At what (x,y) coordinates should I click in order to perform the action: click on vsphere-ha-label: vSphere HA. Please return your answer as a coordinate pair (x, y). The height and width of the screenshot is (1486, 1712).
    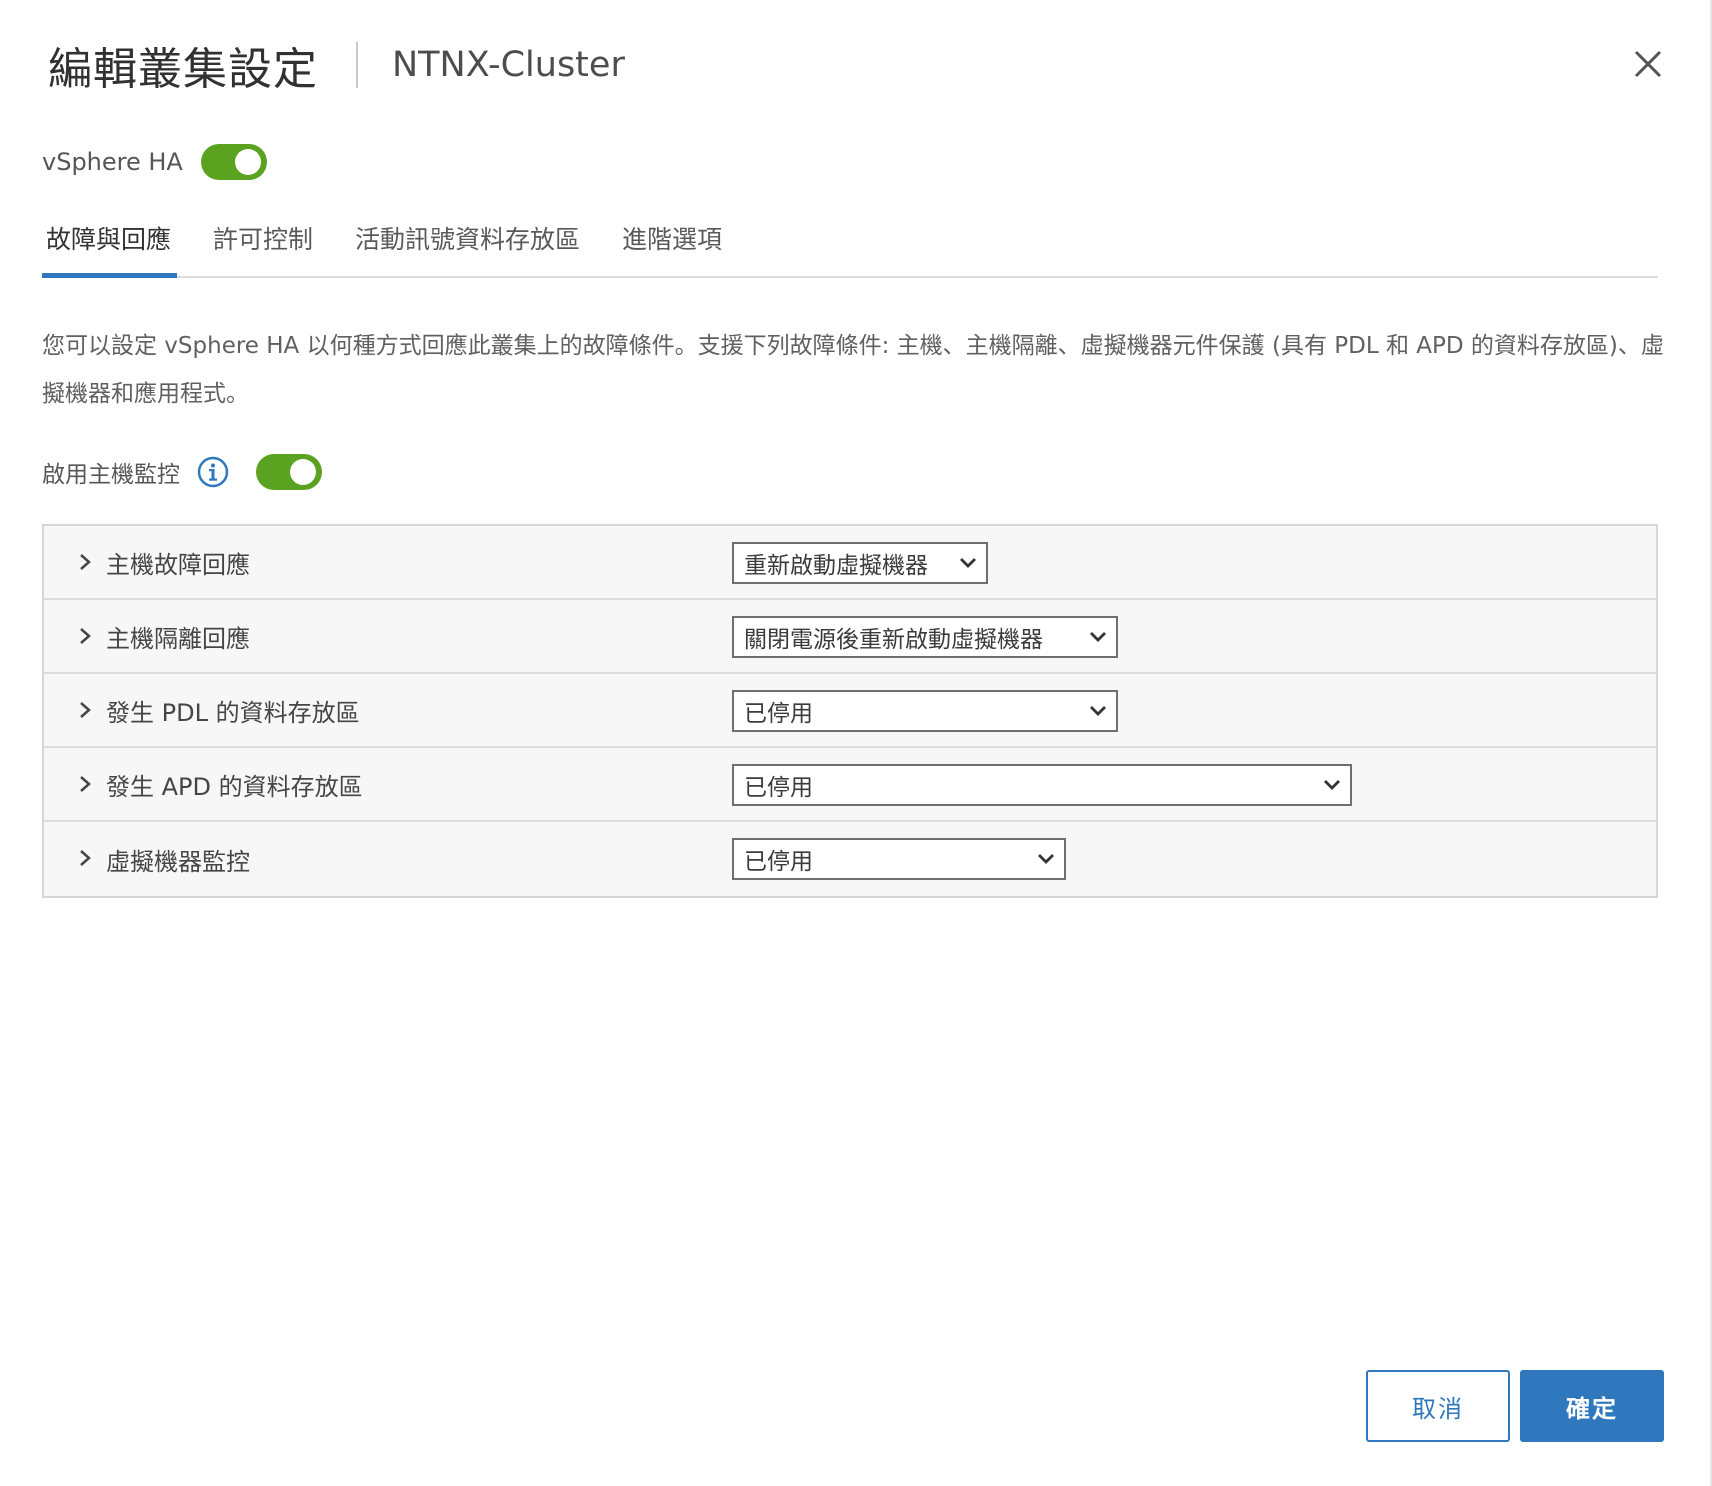
    Looking at the image, I should click on (112, 162).